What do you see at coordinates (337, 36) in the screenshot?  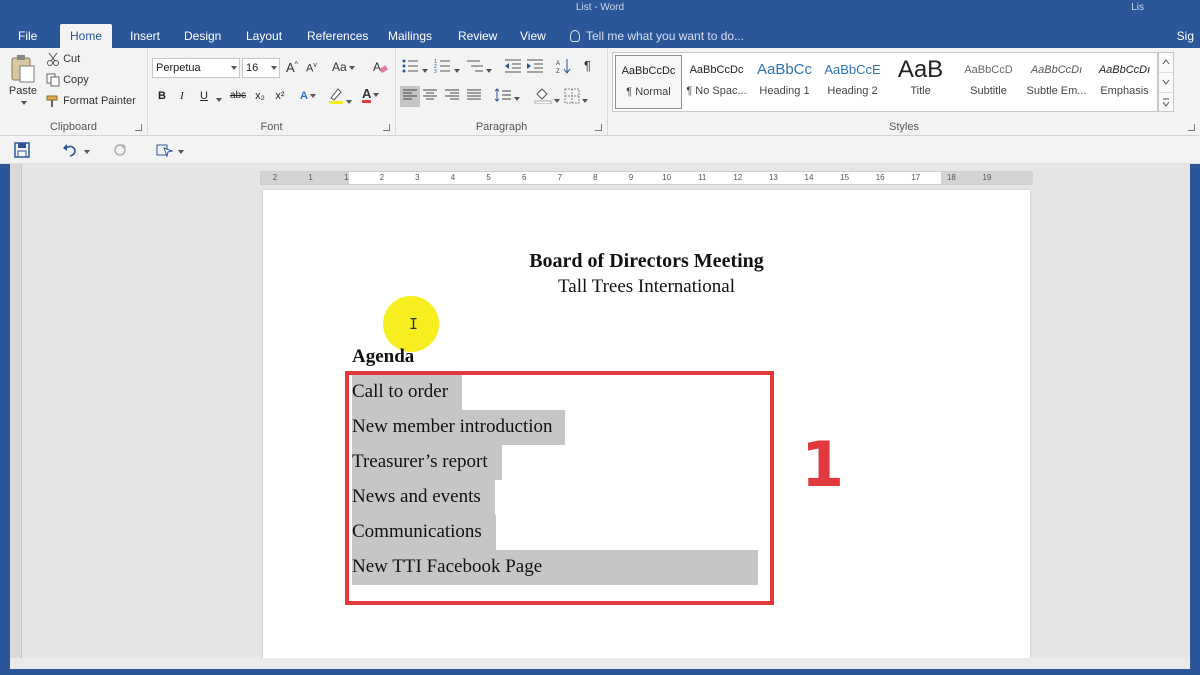 I see `tab-references: References` at bounding box center [337, 36].